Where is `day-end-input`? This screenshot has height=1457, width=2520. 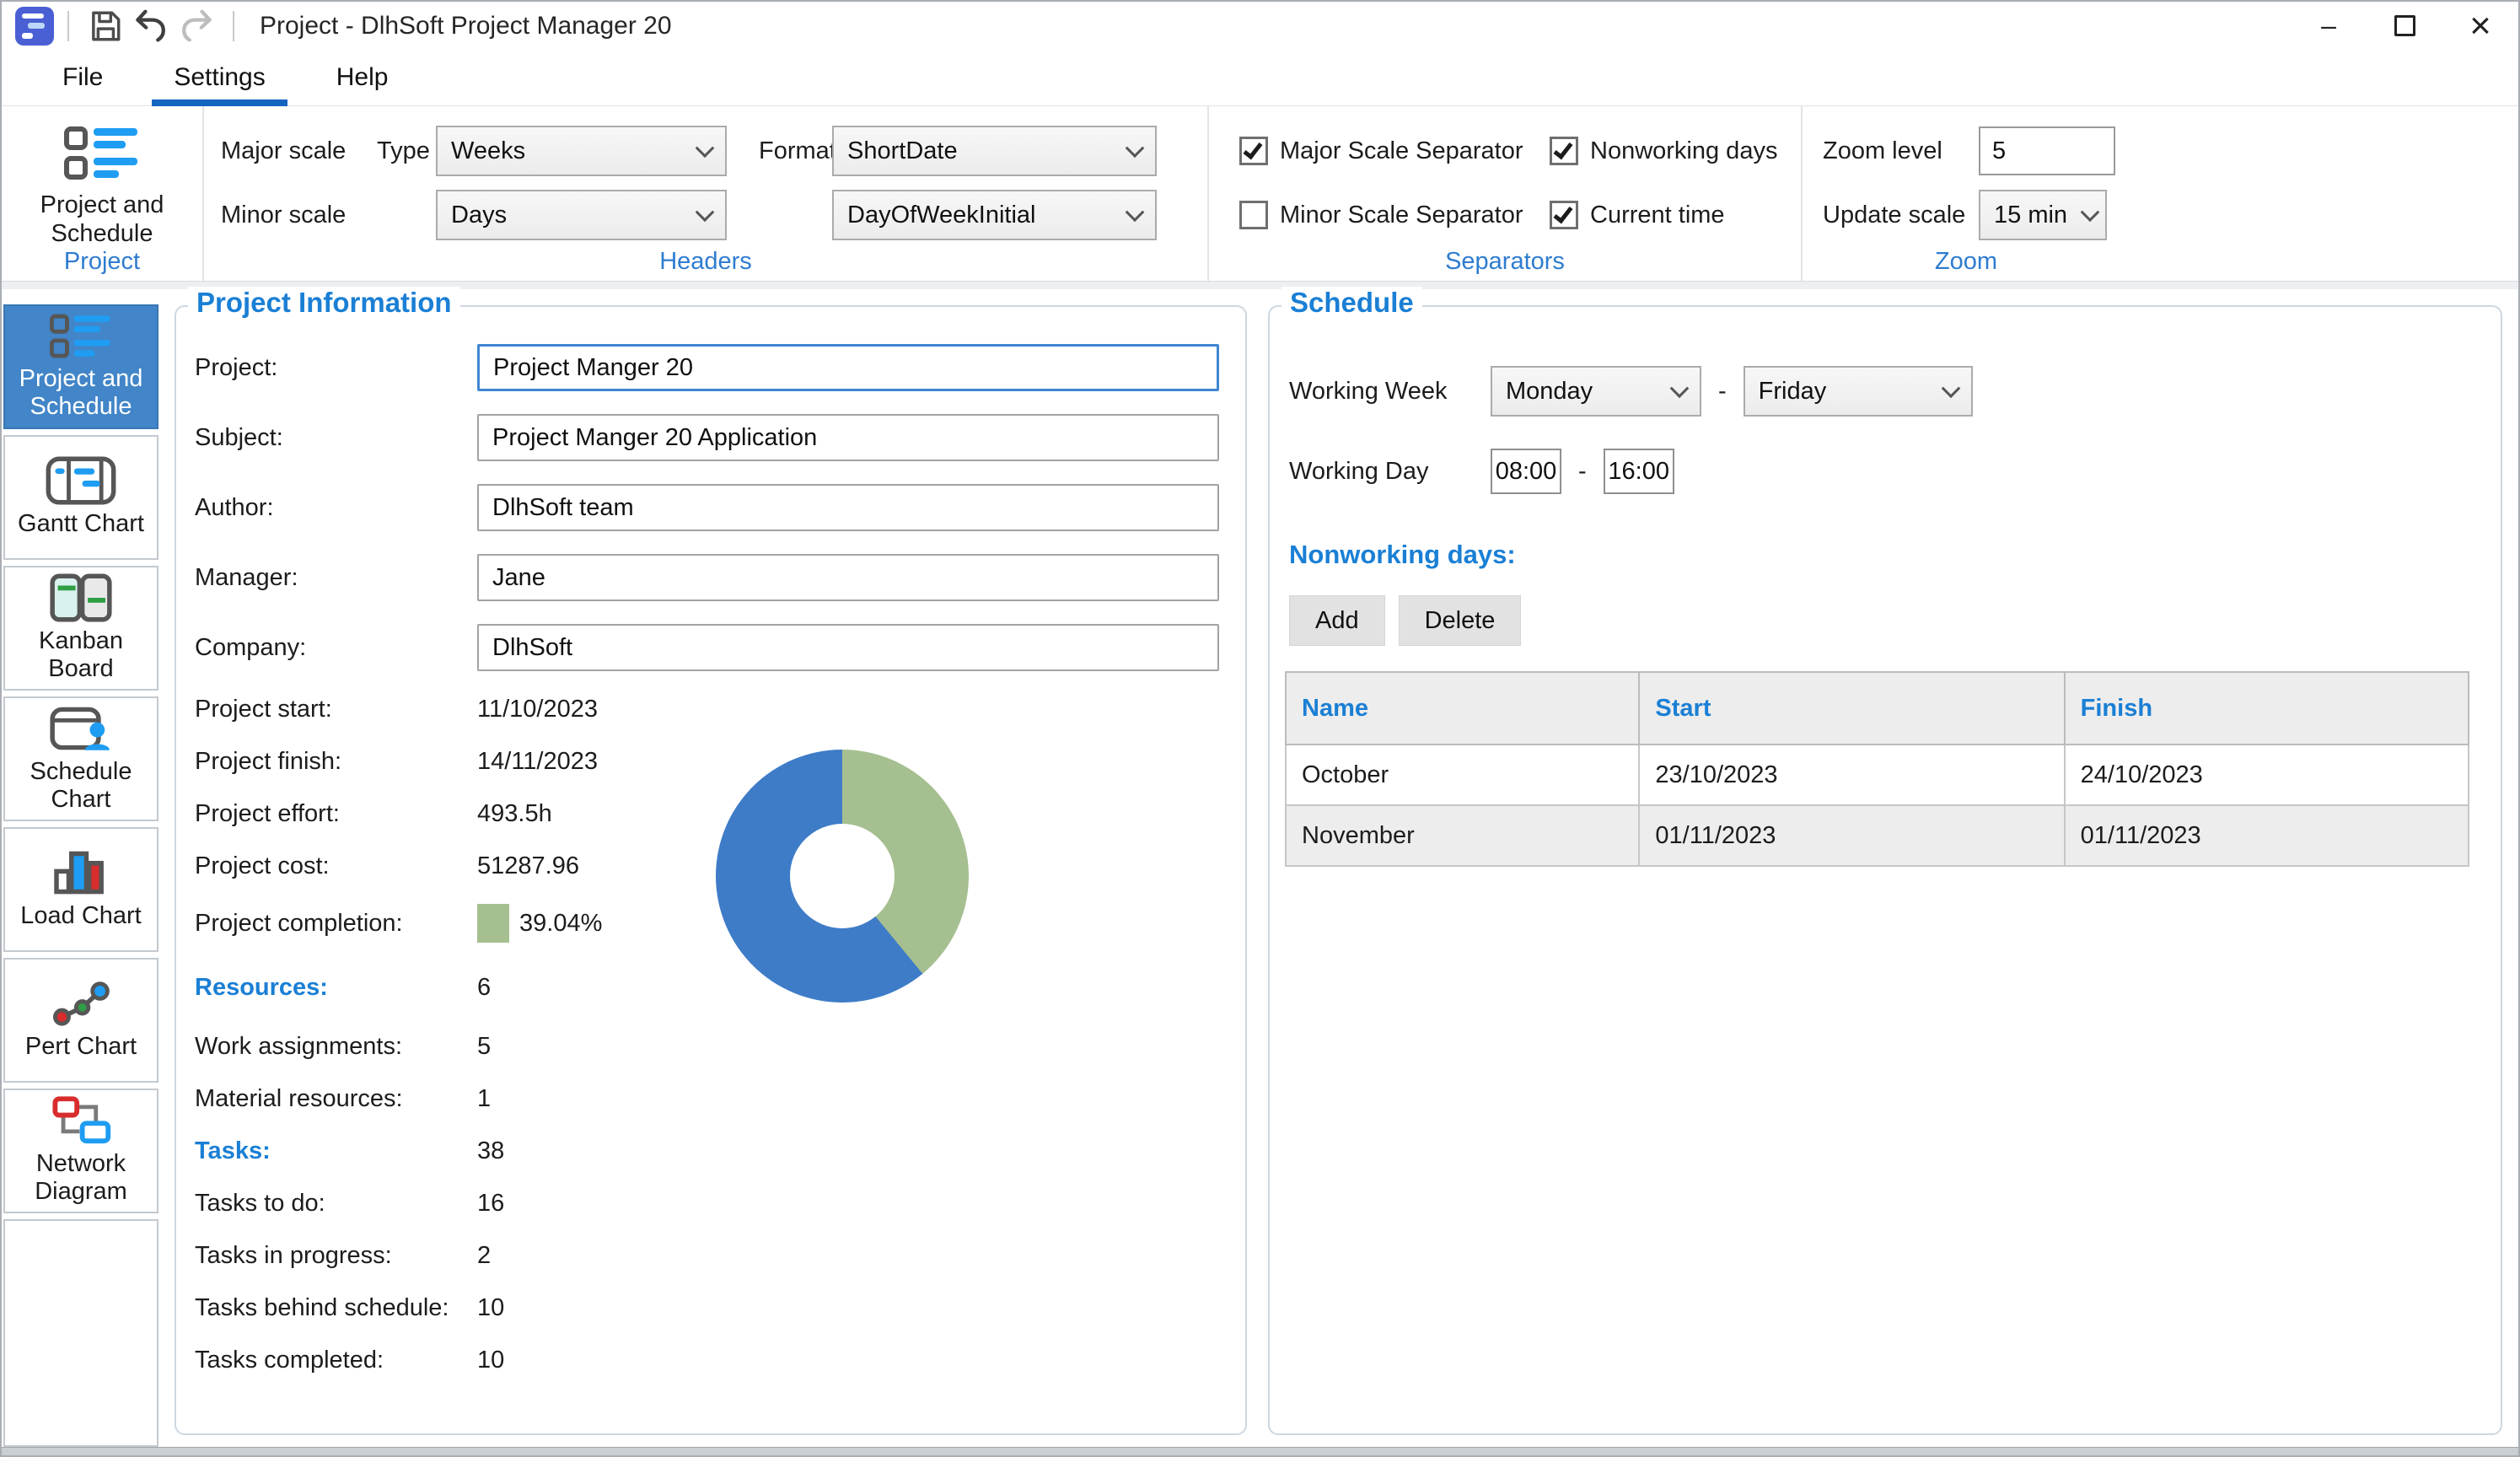
day-end-input is located at coordinates (1638, 472).